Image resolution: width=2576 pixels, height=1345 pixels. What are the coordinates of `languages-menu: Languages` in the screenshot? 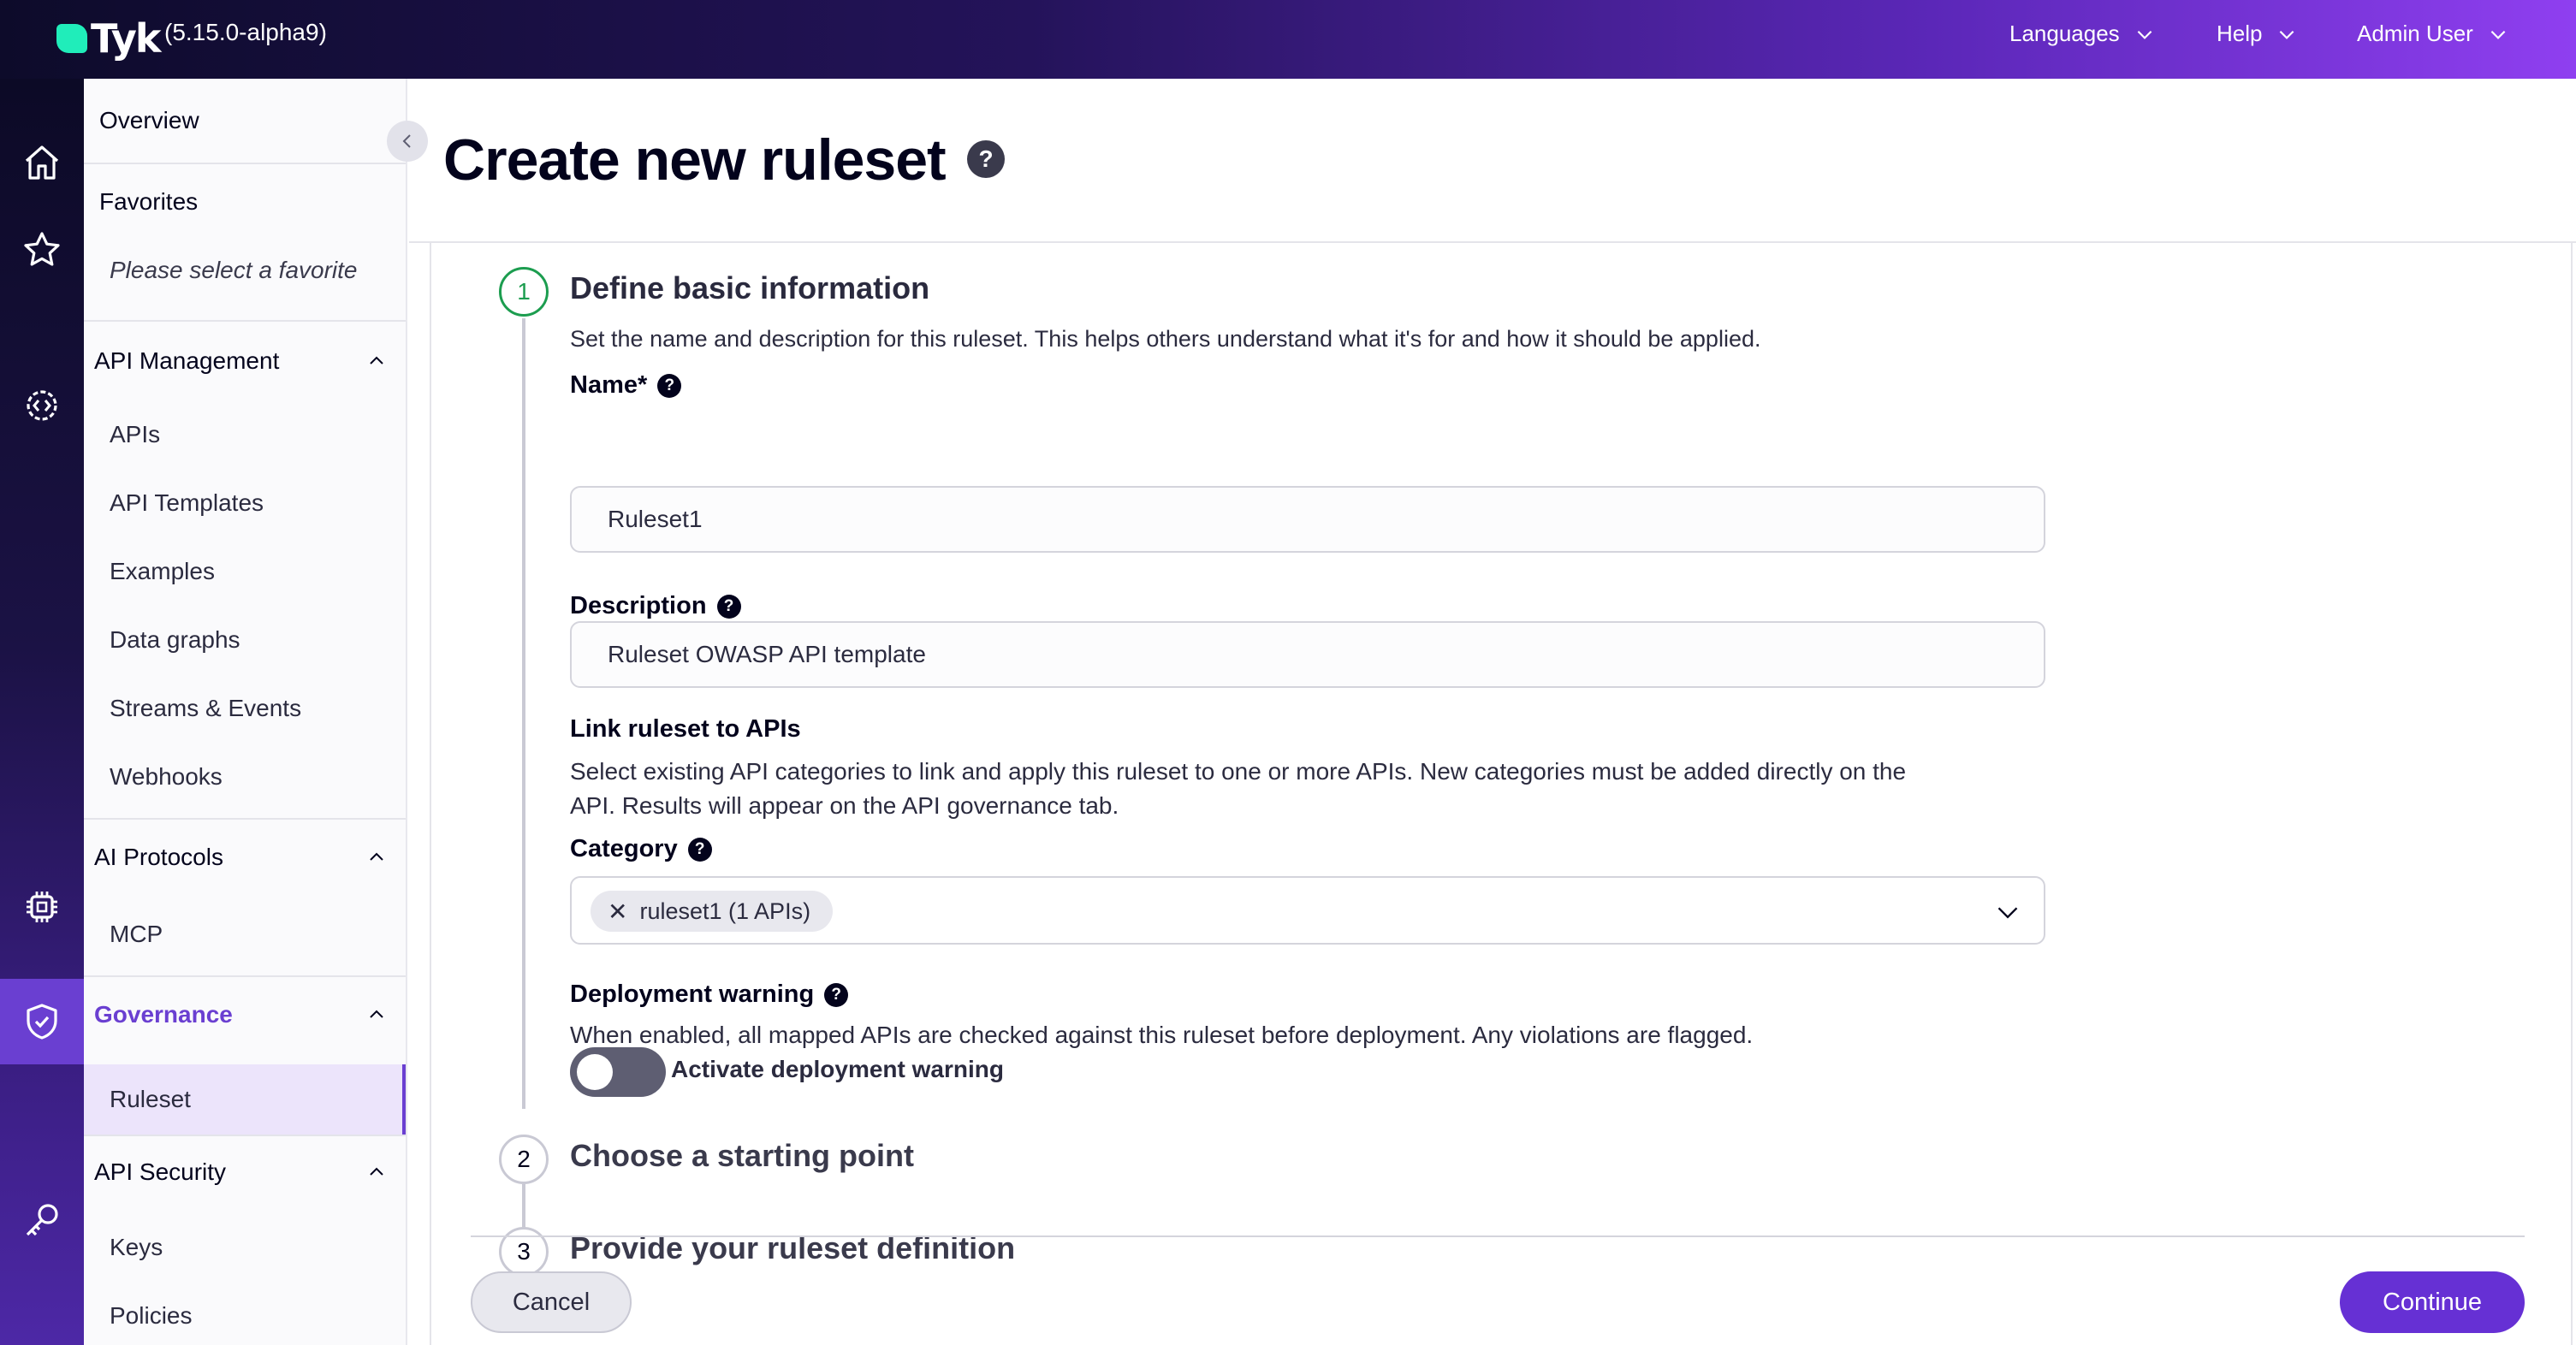 It's located at (2082, 34).